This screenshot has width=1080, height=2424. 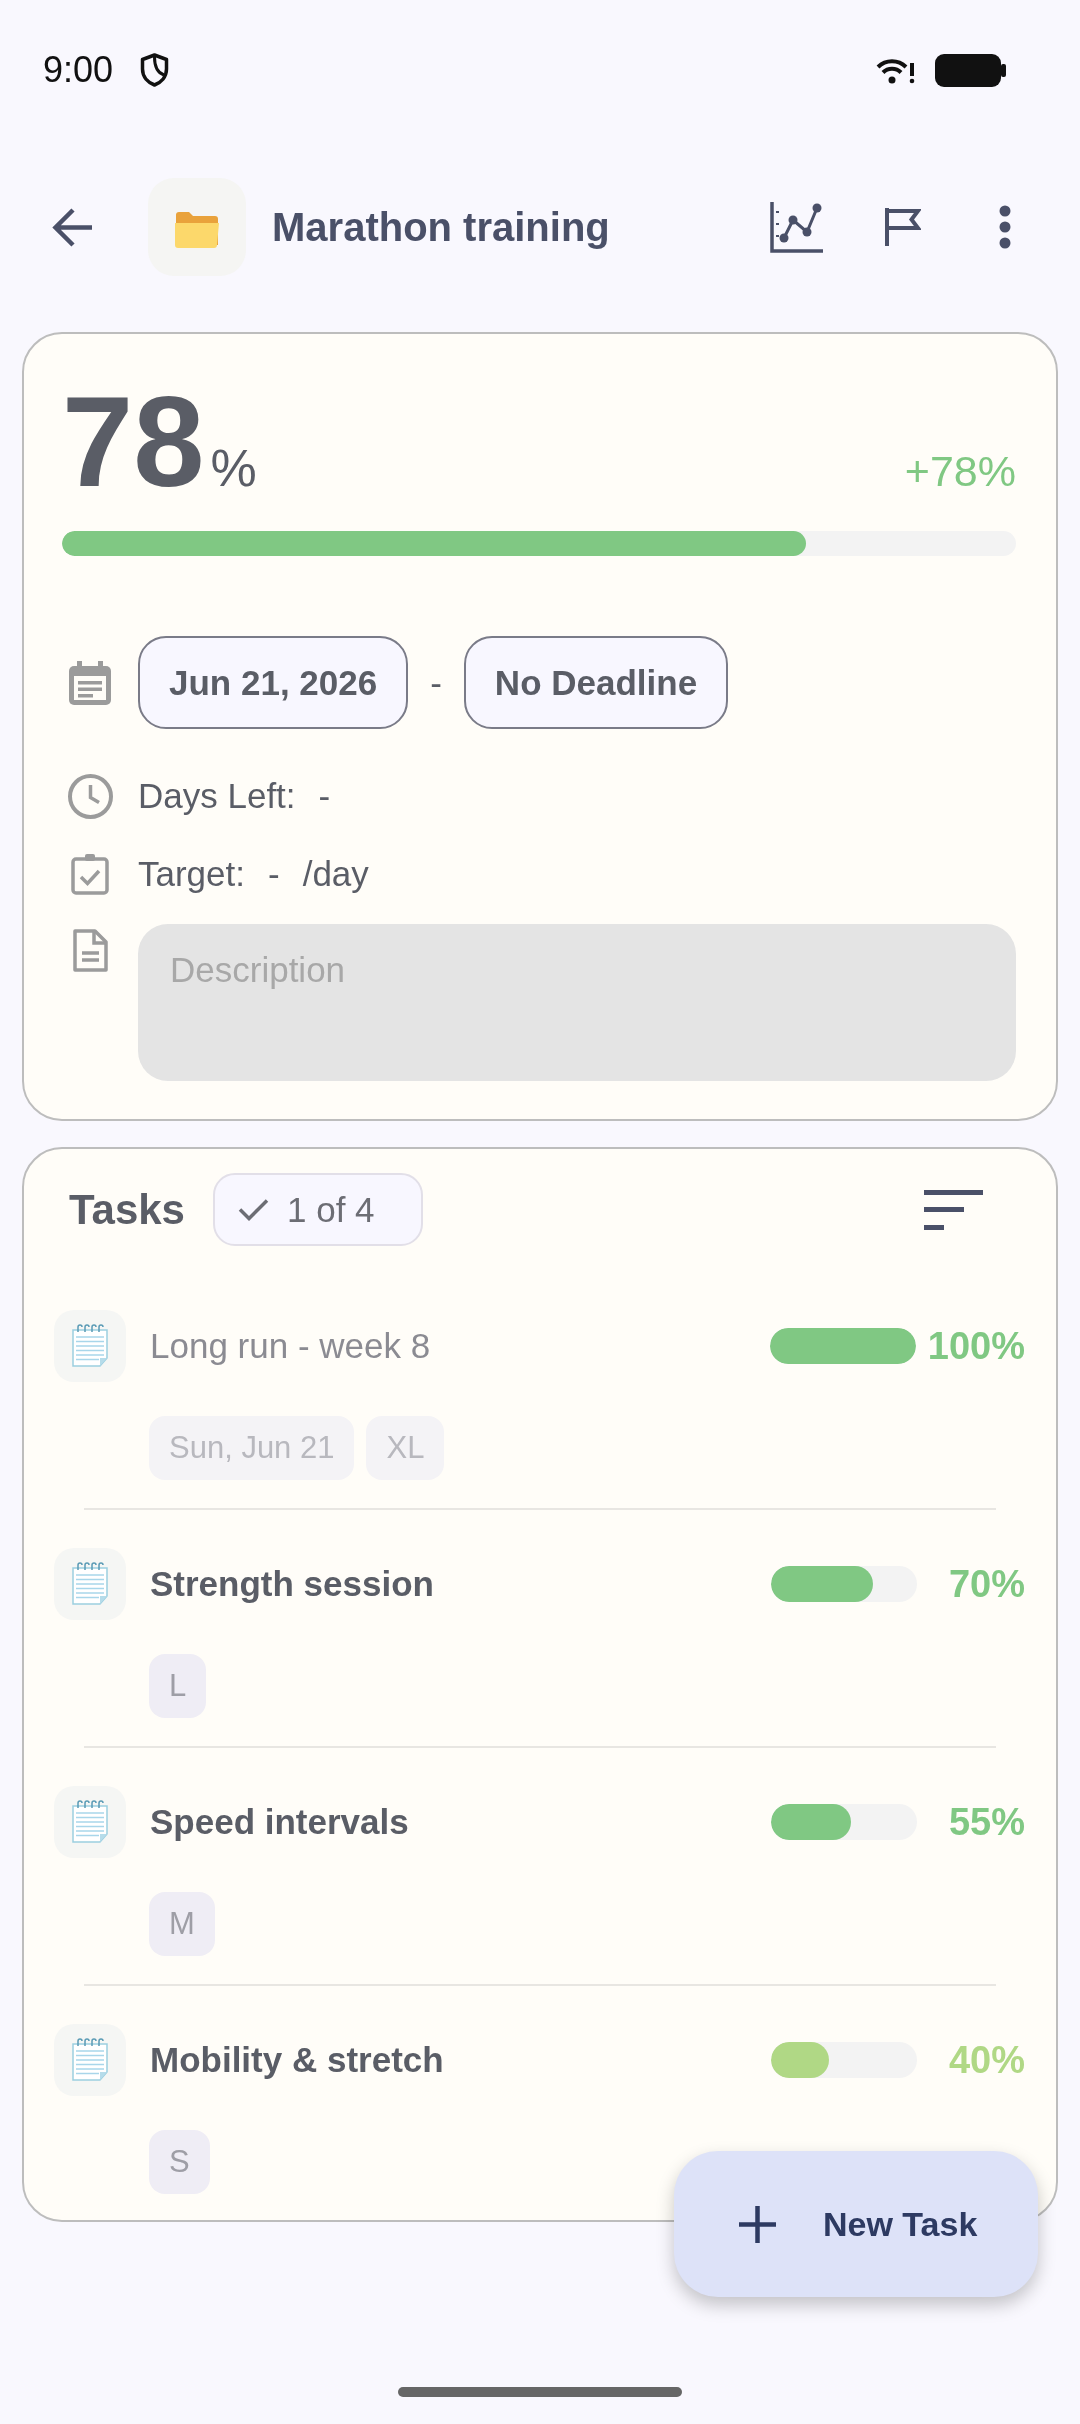 What do you see at coordinates (976, 1346) in the screenshot?
I see `task-percent: 100%` at bounding box center [976, 1346].